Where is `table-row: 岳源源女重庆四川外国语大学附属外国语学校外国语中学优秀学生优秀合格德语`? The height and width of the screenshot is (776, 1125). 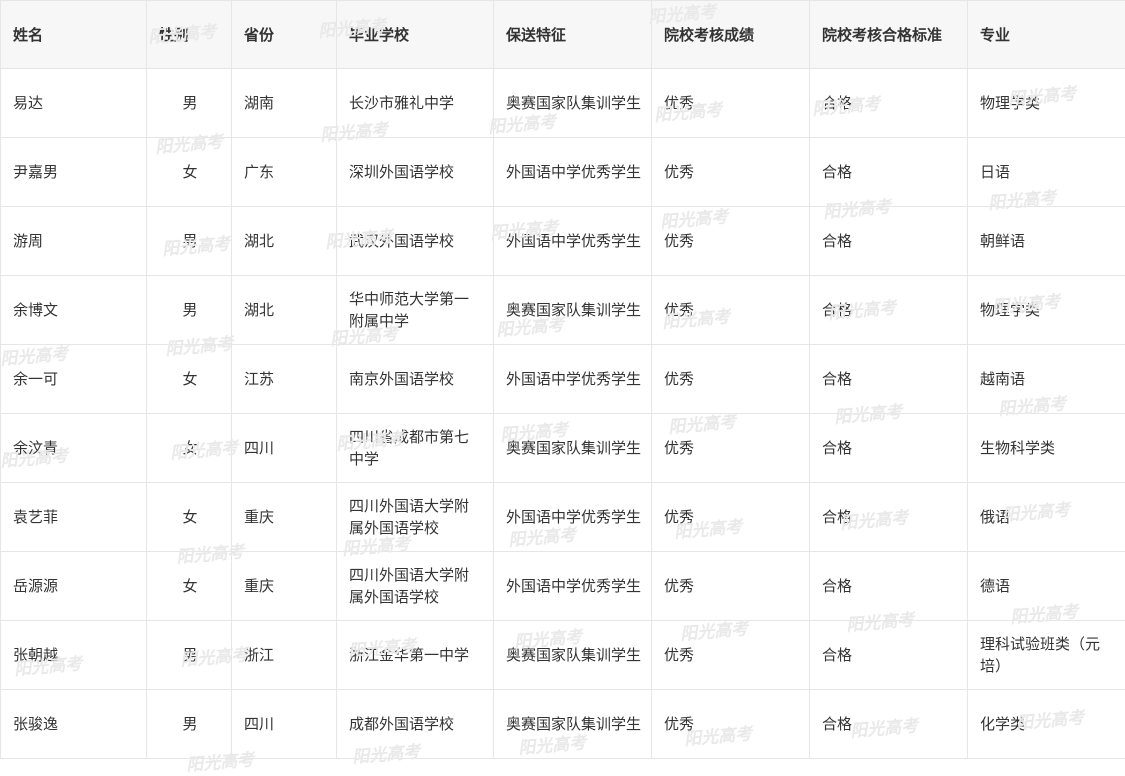 table-row: 岳源源女重庆四川外国语大学附属外国语学校外国语中学优秀学生优秀合格德语 is located at coordinates (563, 586).